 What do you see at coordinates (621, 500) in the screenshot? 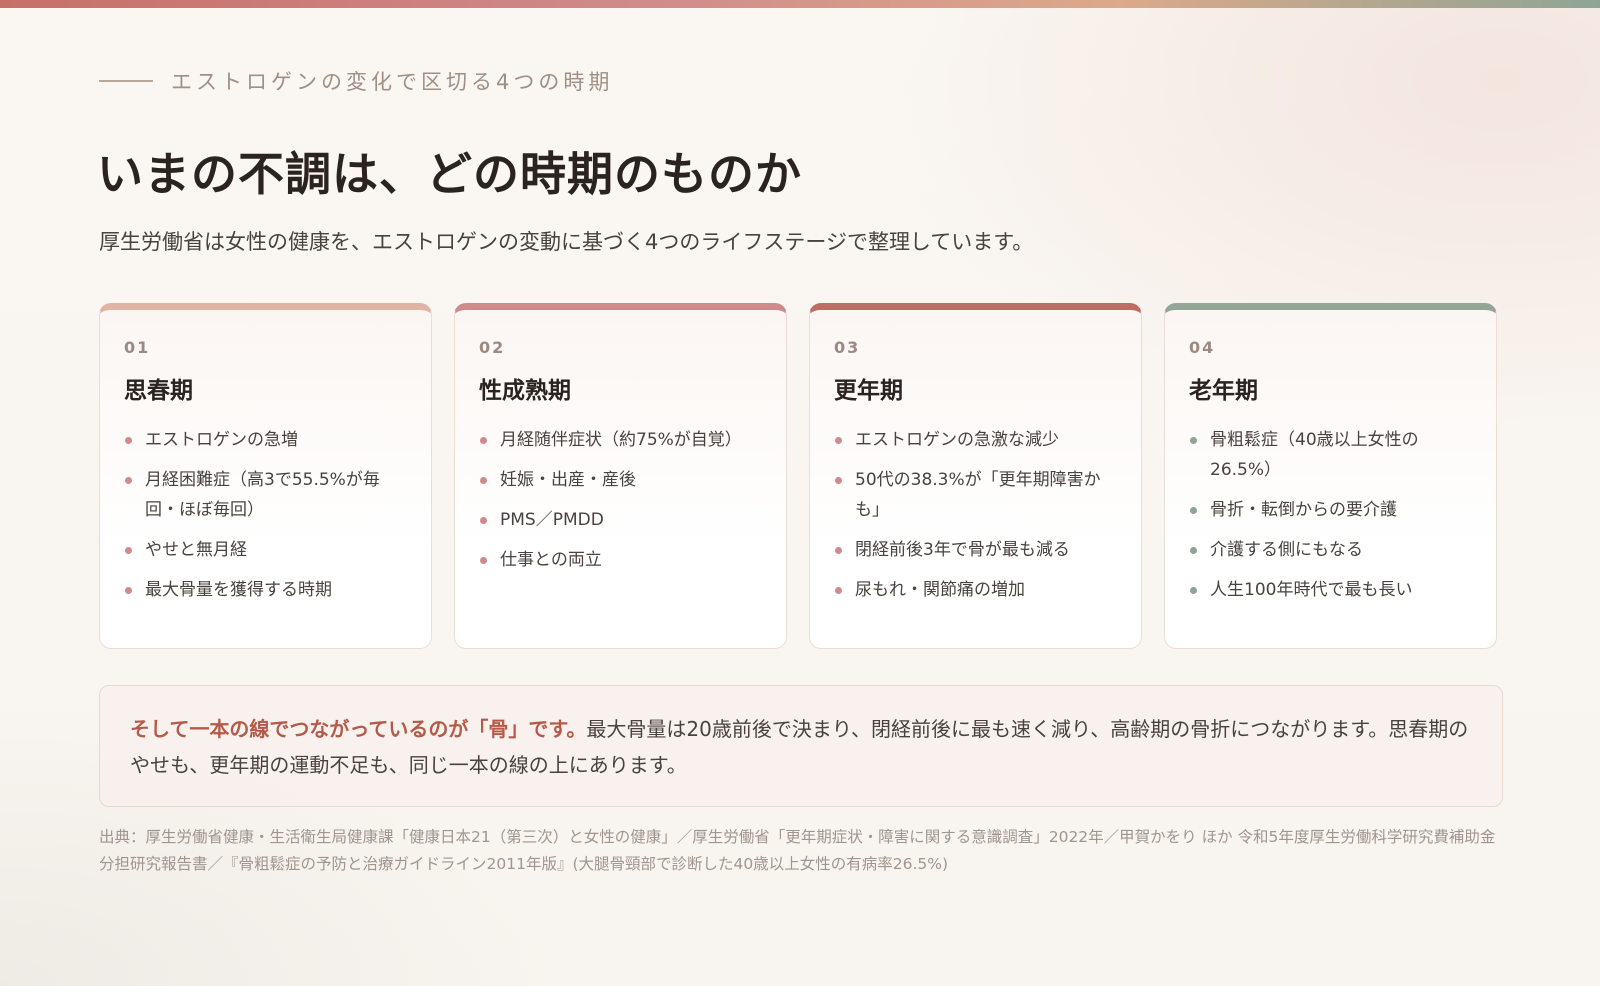
I see `stage-list: 月経随伴症状（約75%が自覚） 妊娠・出産・産後 PMS／PMDD 仕事との両立` at bounding box center [621, 500].